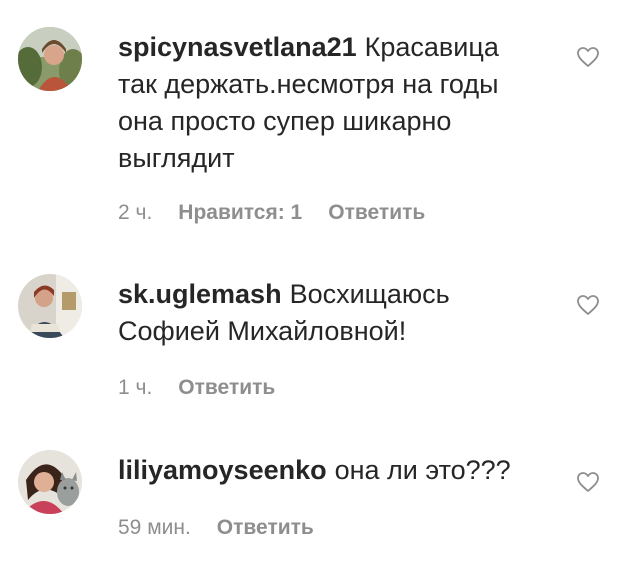 The height and width of the screenshot is (584, 634). What do you see at coordinates (237, 47) in the screenshot?
I see `comment-username: spicynasvetlana21` at bounding box center [237, 47].